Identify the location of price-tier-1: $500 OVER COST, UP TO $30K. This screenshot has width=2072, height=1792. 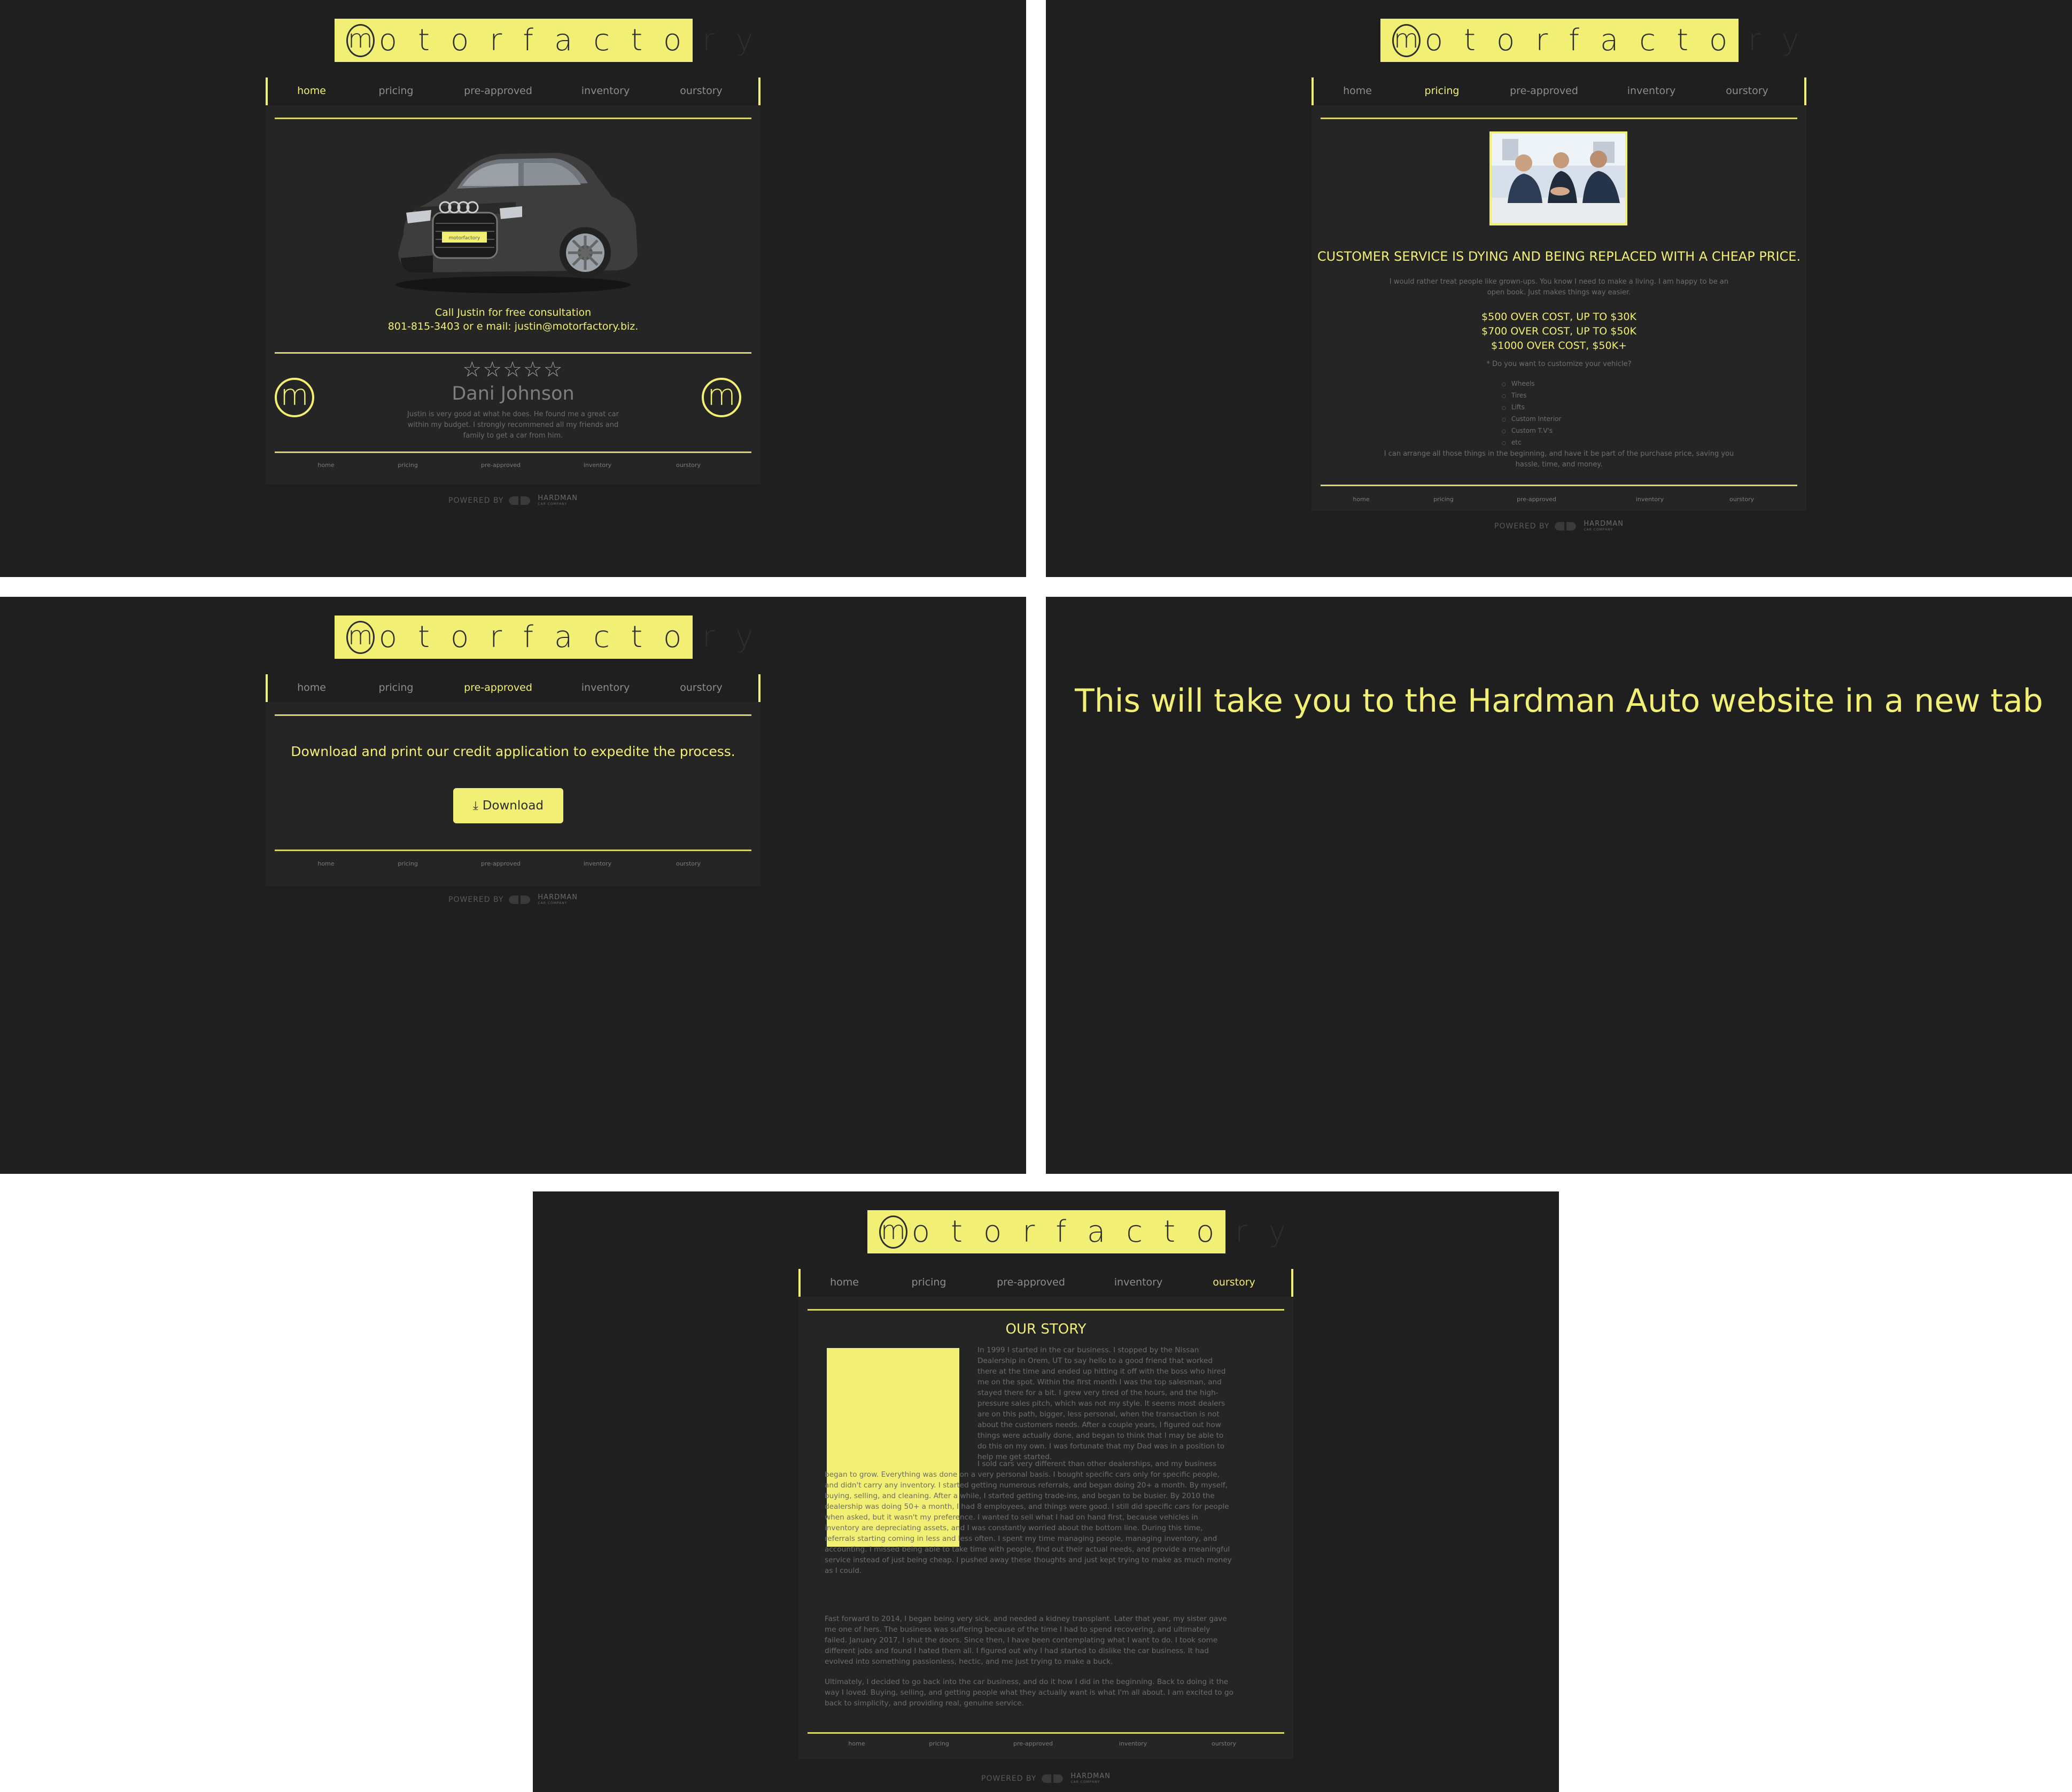
(1558, 317).